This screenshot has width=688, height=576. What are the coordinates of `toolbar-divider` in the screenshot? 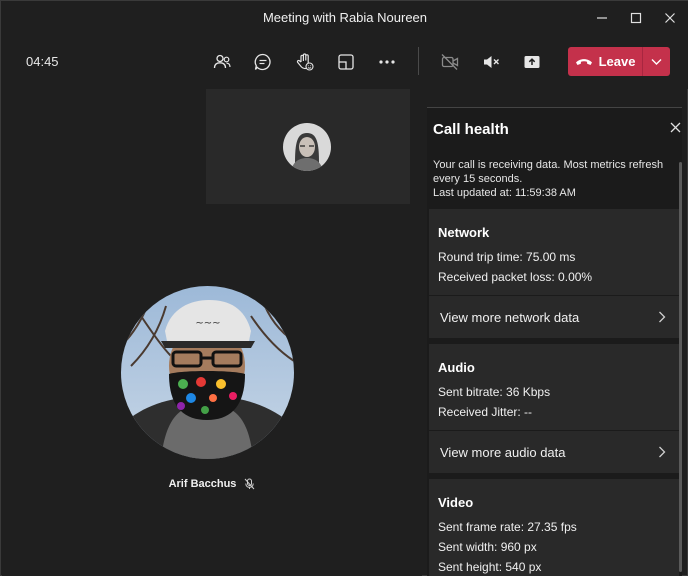 It's located at (418, 61).